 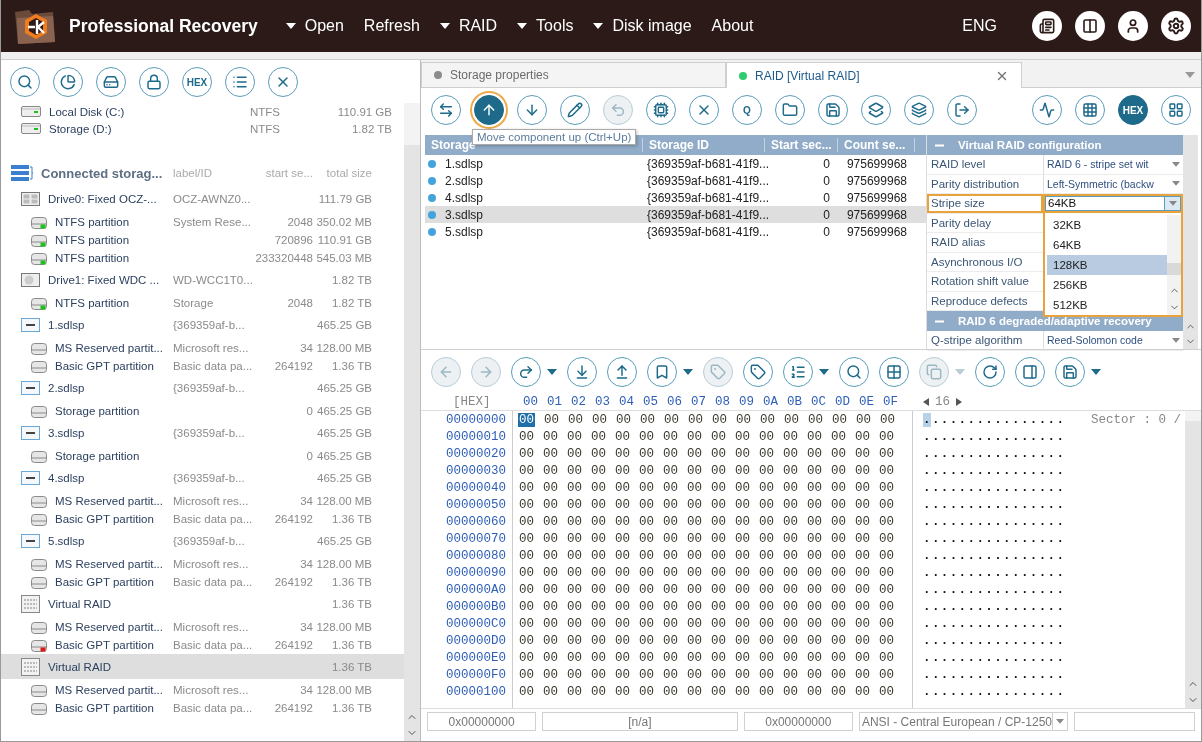 I want to click on bookmark-button, so click(x=662, y=372).